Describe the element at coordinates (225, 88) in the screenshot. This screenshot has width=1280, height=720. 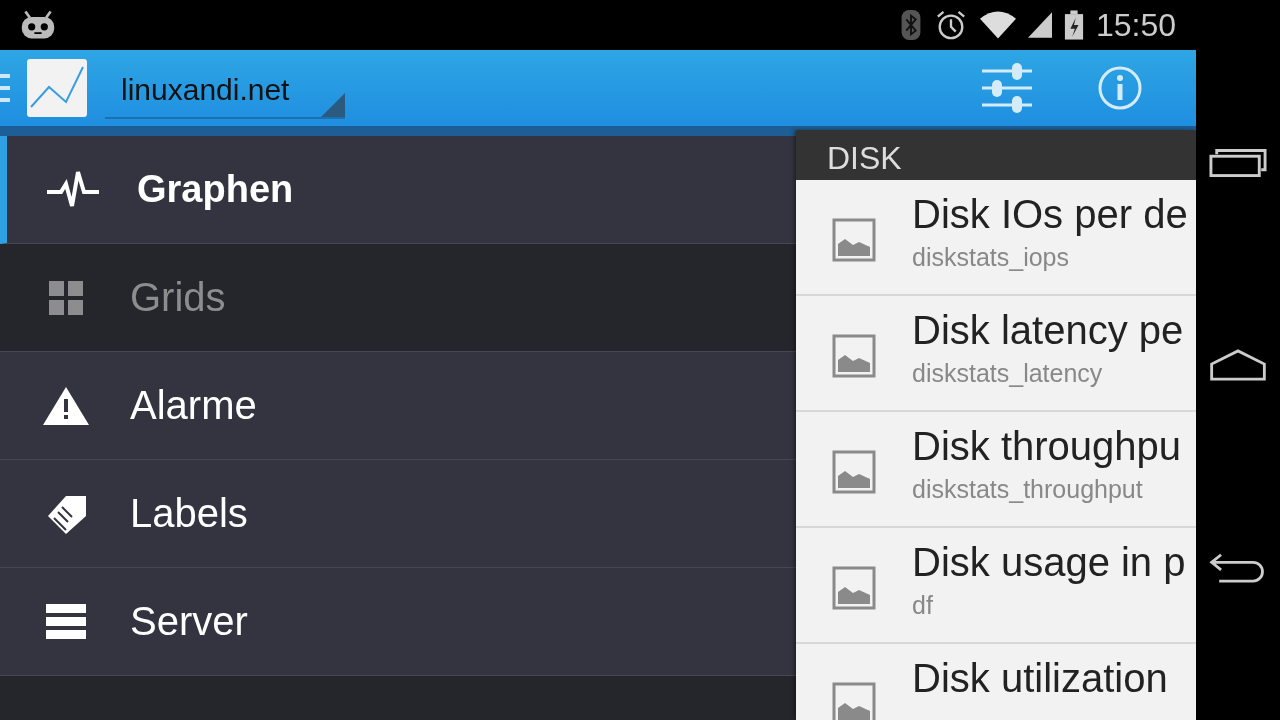
I see `site-dropdown: linuxandi.net` at that location.